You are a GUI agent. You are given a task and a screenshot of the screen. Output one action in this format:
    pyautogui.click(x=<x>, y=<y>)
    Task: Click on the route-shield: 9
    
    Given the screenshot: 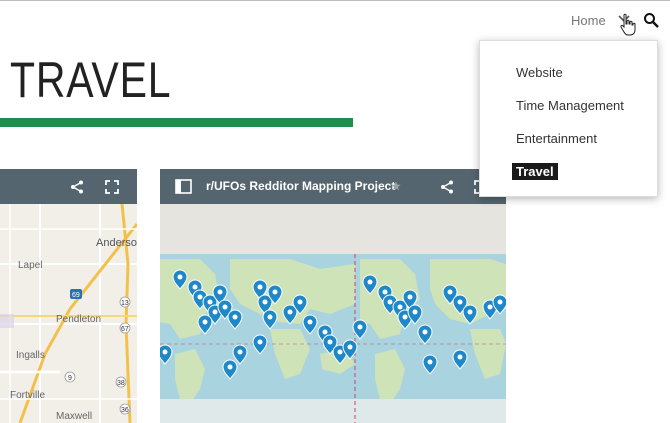 What is the action you would take?
    pyautogui.click(x=70, y=378)
    